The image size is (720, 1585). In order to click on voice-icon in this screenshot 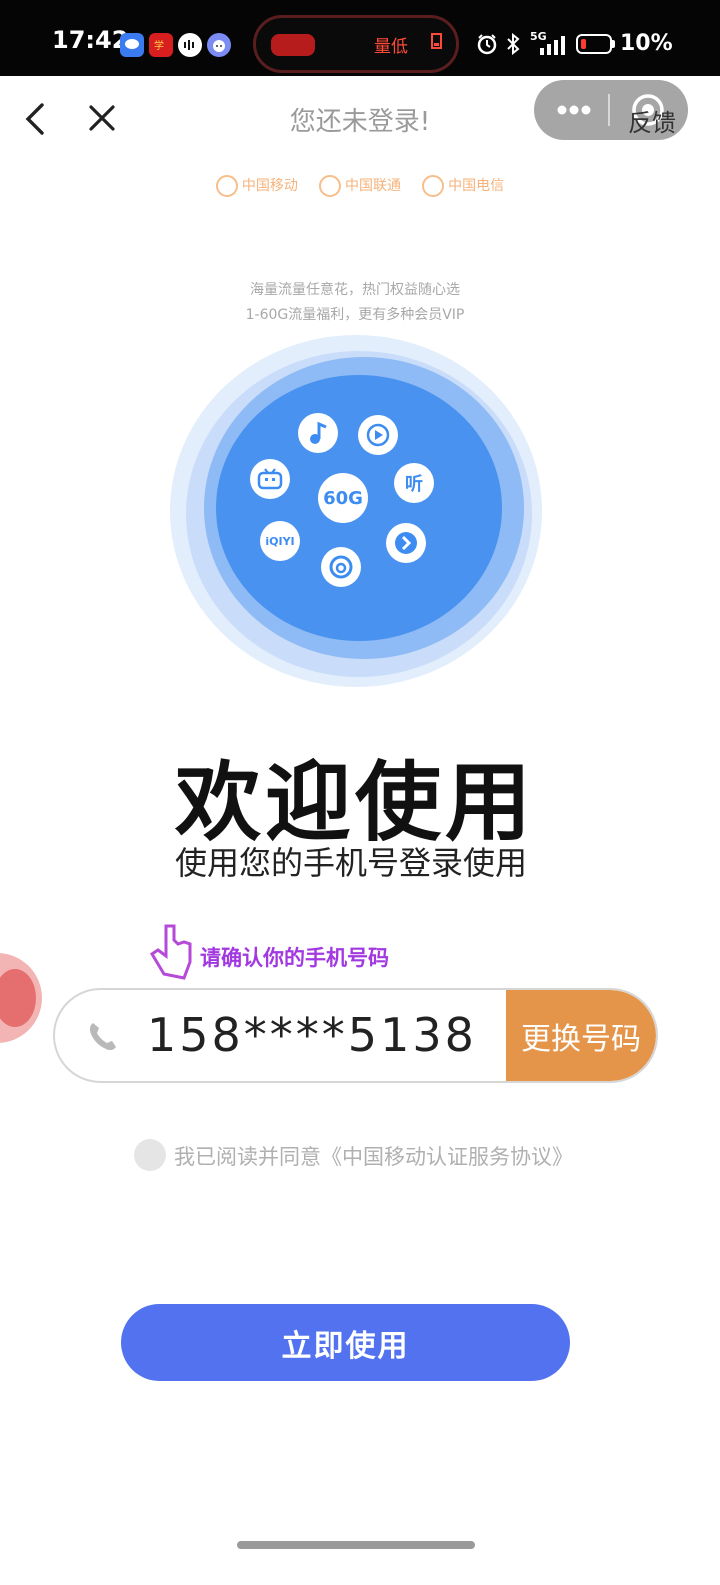, I will do `click(190, 45)`.